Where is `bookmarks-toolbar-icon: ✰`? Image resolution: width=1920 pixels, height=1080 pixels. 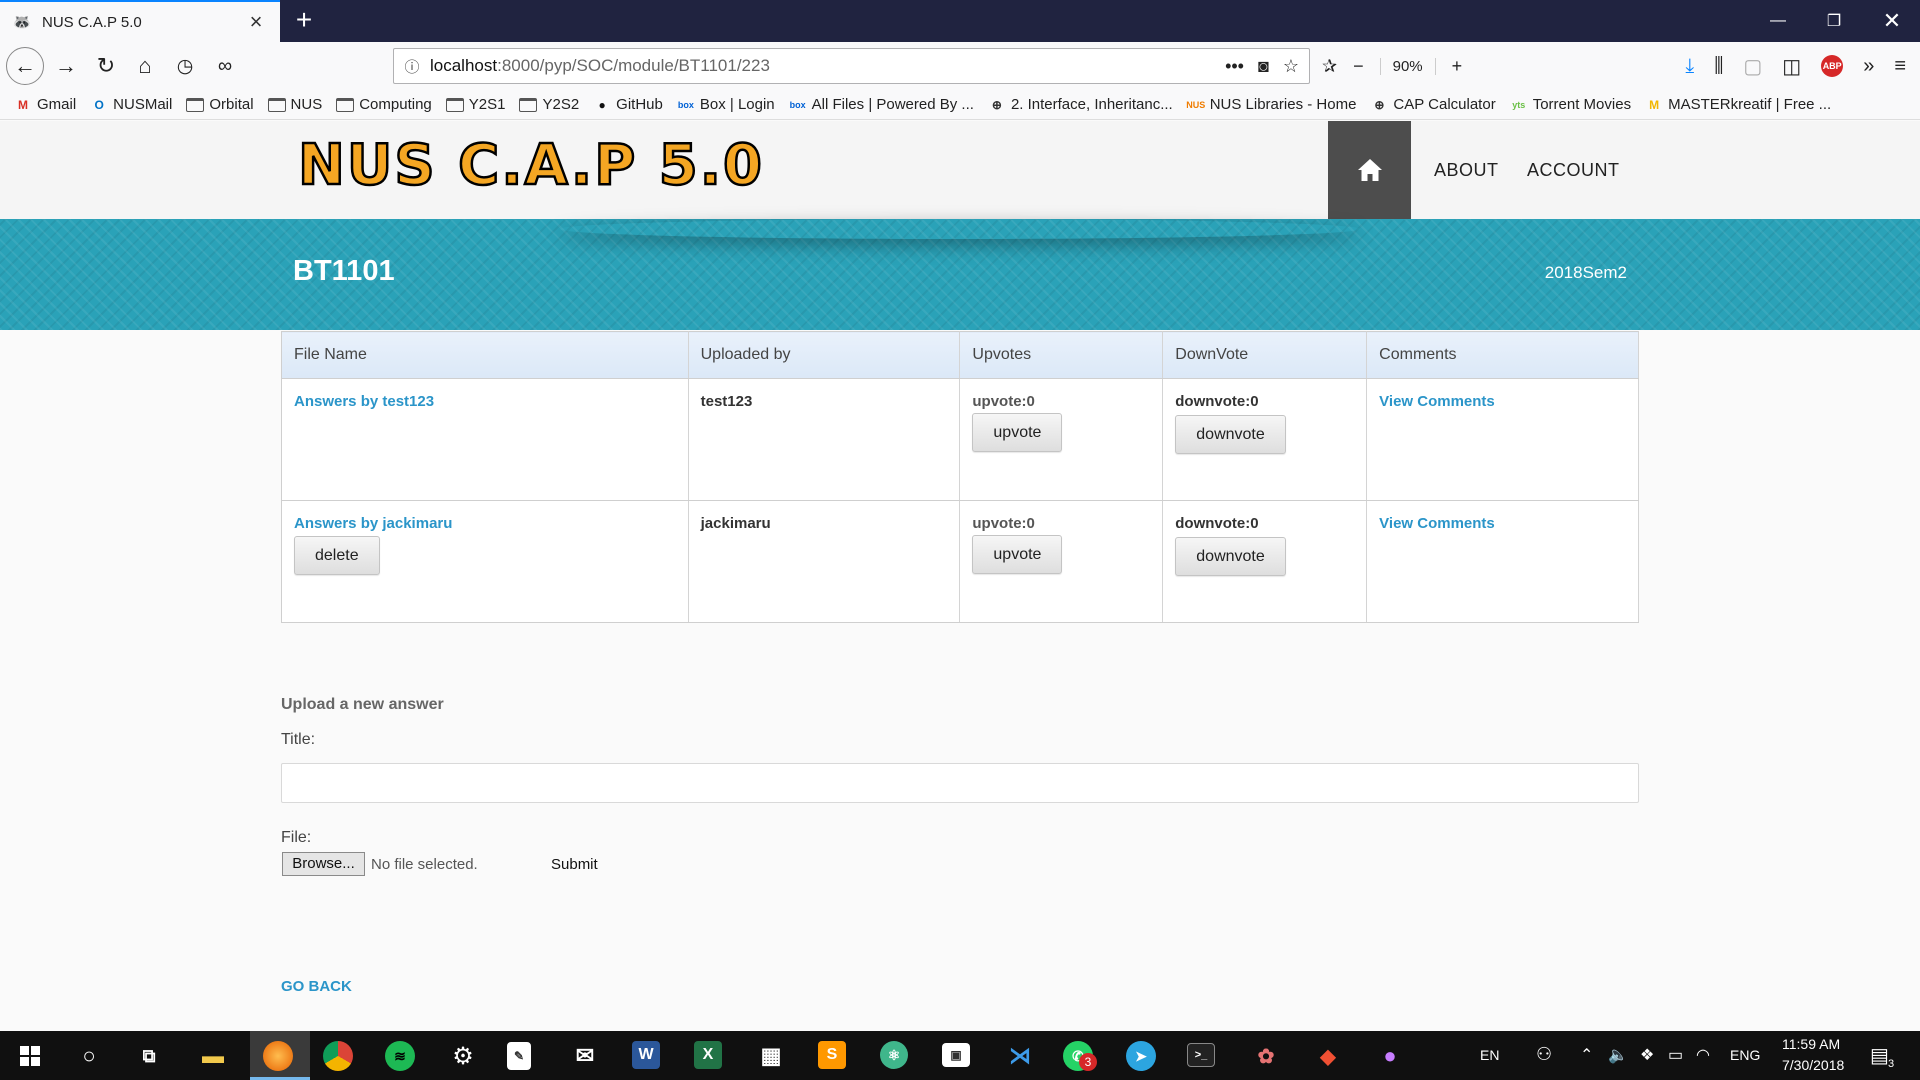
bookmarks-toolbar-icon: ✰ is located at coordinates (1329, 66).